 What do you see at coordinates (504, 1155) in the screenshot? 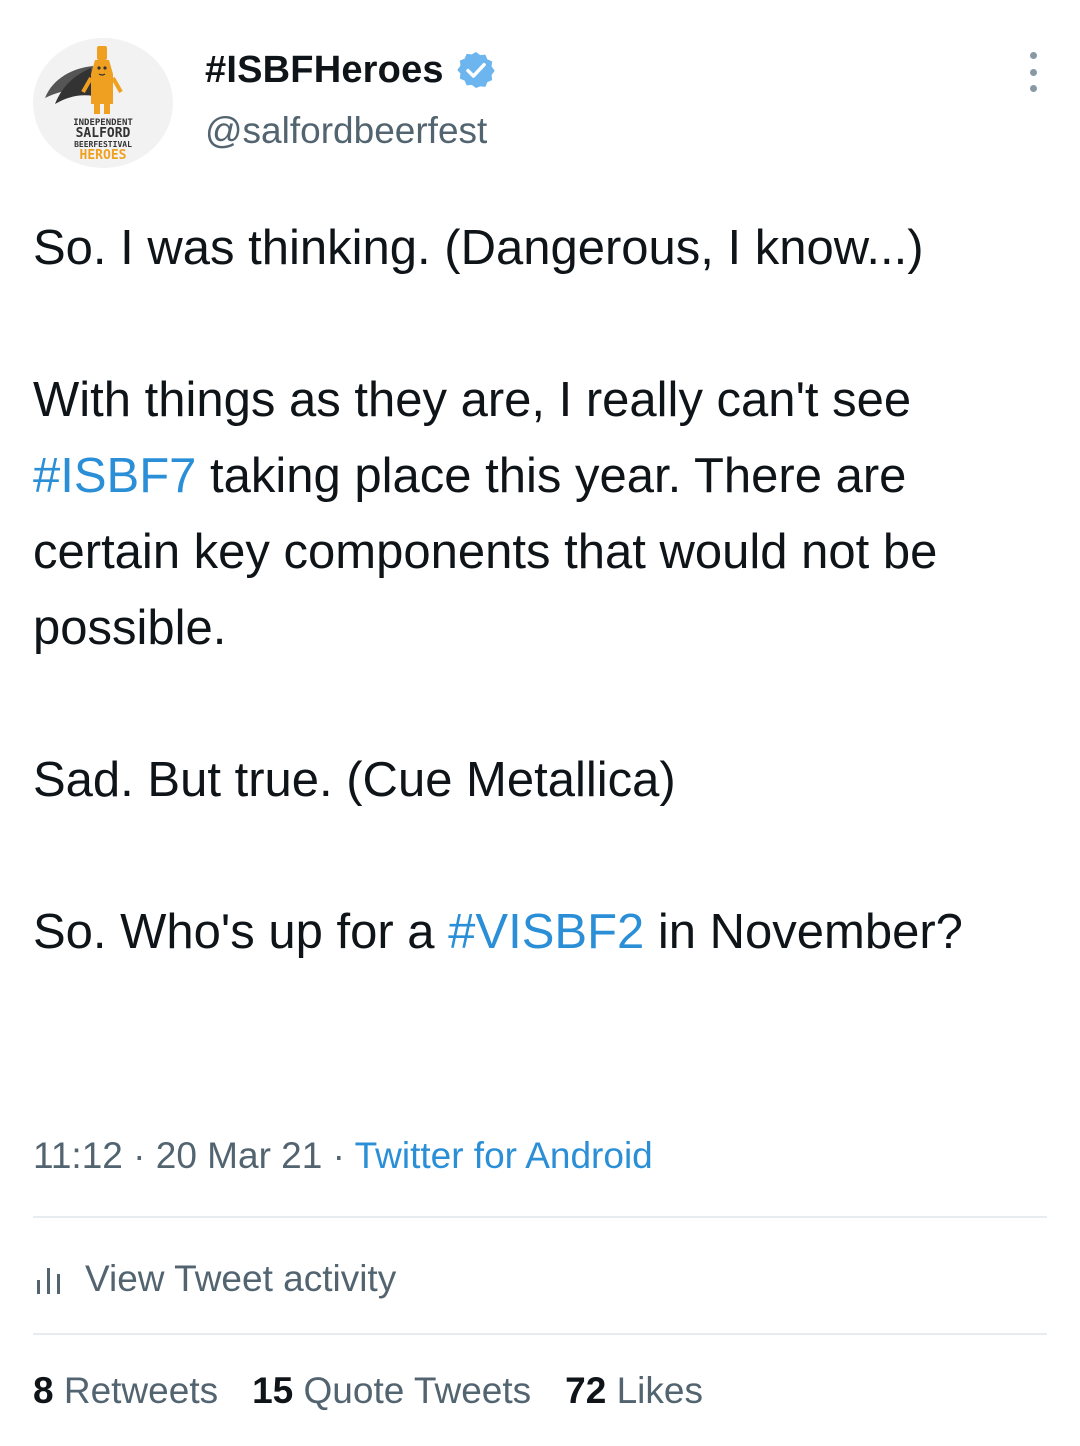
I see `tweet-source-link: Twitter for Android` at bounding box center [504, 1155].